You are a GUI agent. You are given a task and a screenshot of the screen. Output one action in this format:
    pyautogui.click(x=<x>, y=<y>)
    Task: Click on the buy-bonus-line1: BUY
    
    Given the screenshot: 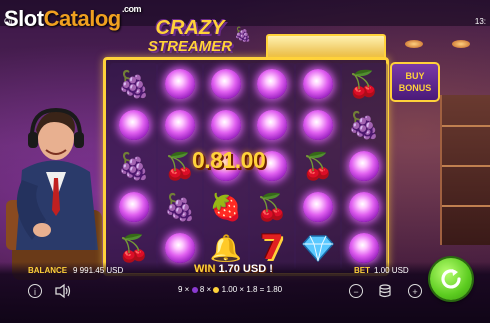 What is the action you would take?
    pyautogui.click(x=415, y=76)
    